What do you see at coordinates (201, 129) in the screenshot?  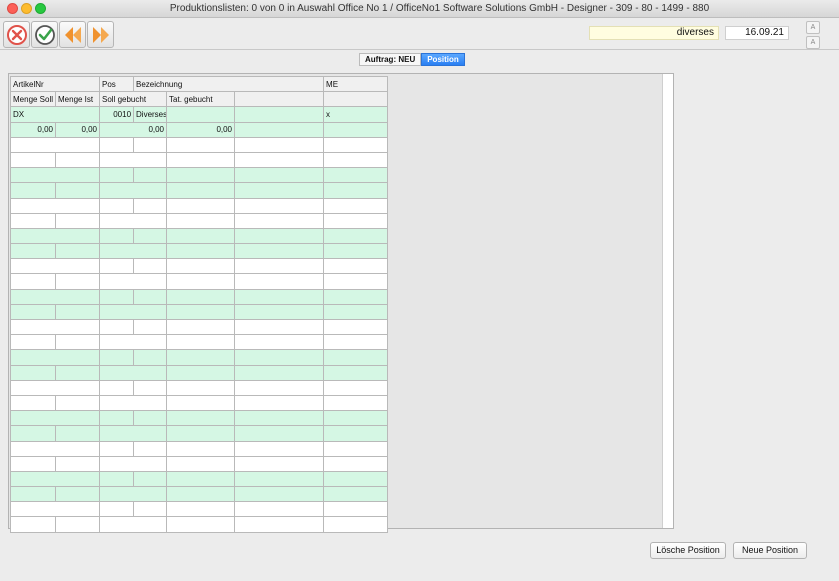 I see `cell-tat-gebucht: 0,00` at bounding box center [201, 129].